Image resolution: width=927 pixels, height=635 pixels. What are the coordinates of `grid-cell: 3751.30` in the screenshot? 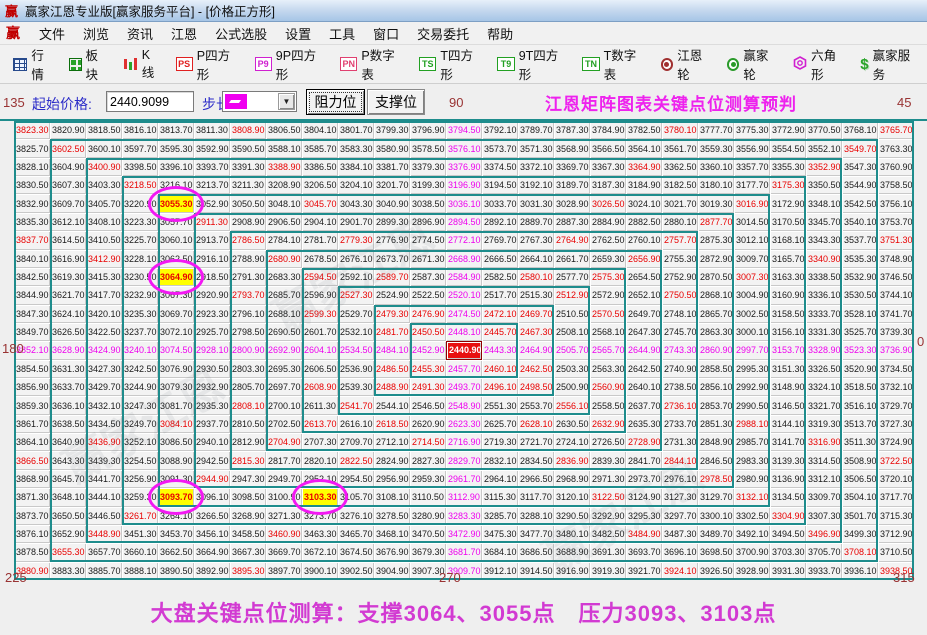 It's located at (896, 240).